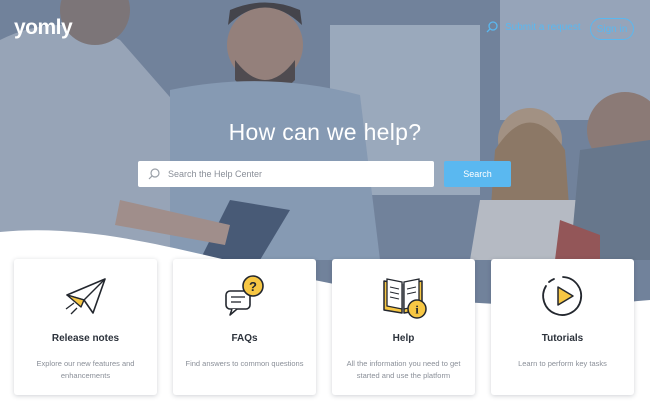 The image size is (650, 411). Describe the element at coordinates (325, 30) in the screenshot. I see `top-bar: yomly Submit a request Sign in` at that location.